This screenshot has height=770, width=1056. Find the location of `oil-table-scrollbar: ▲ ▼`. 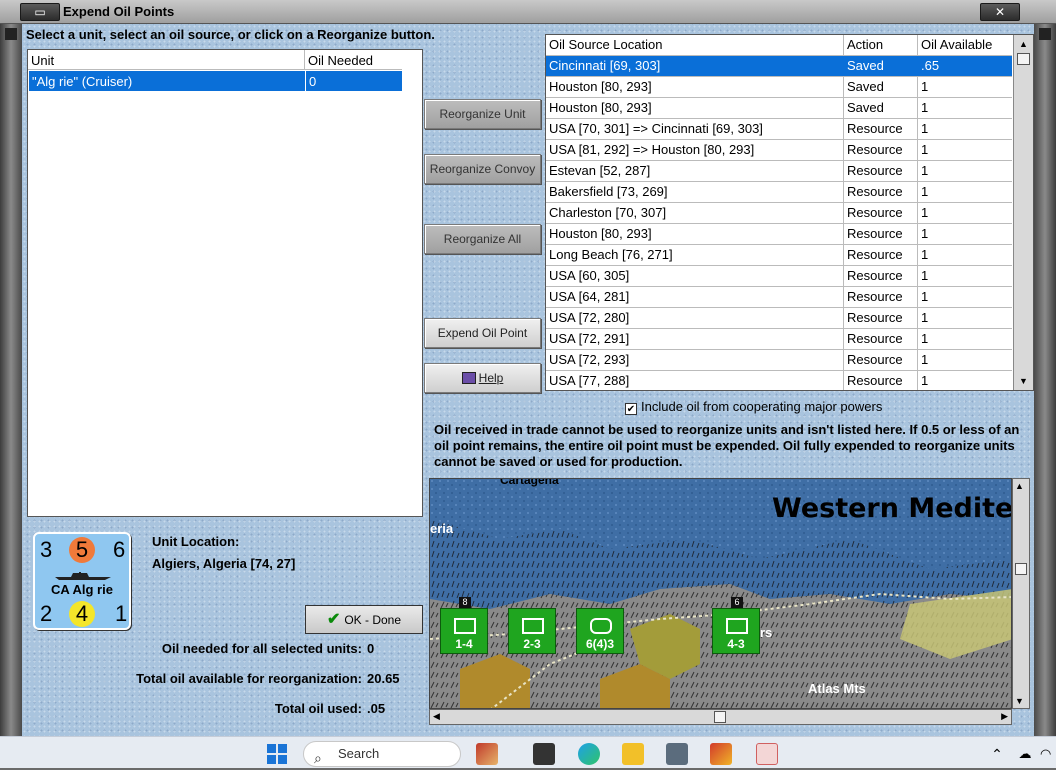

oil-table-scrollbar: ▲ ▼ is located at coordinates (1023, 212).